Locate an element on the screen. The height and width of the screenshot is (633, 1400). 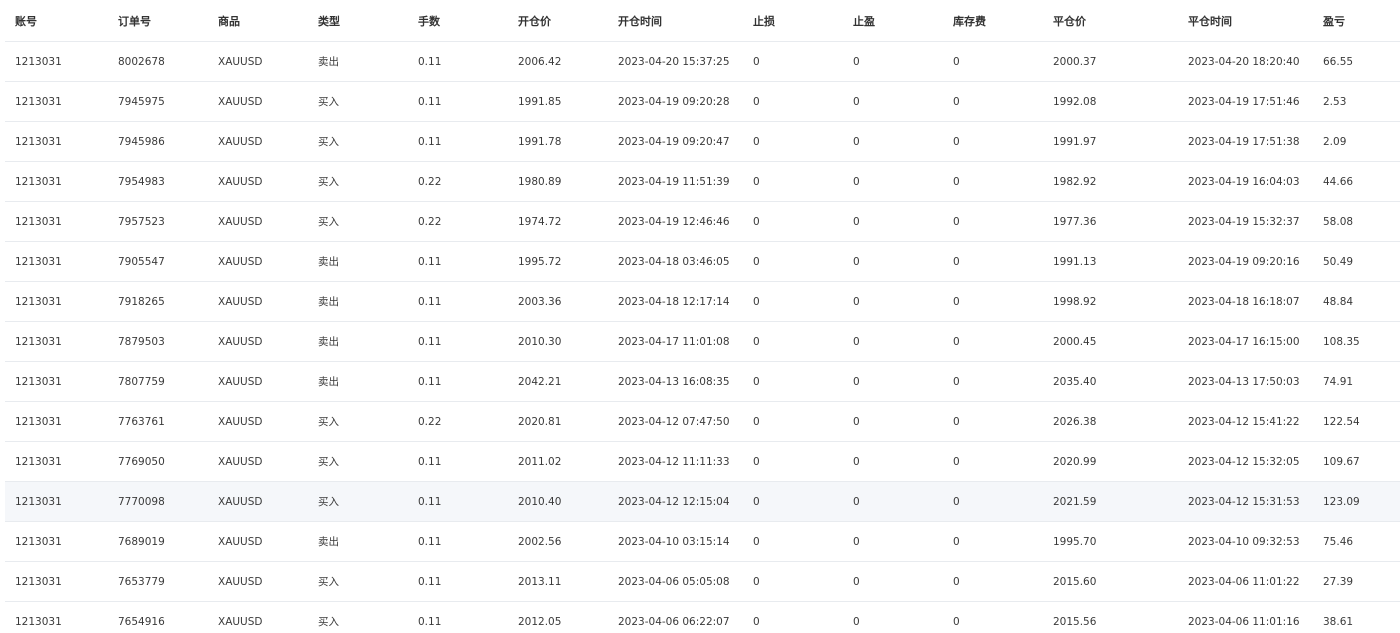
profit-cell: 66.55 is located at coordinates (1356, 61).